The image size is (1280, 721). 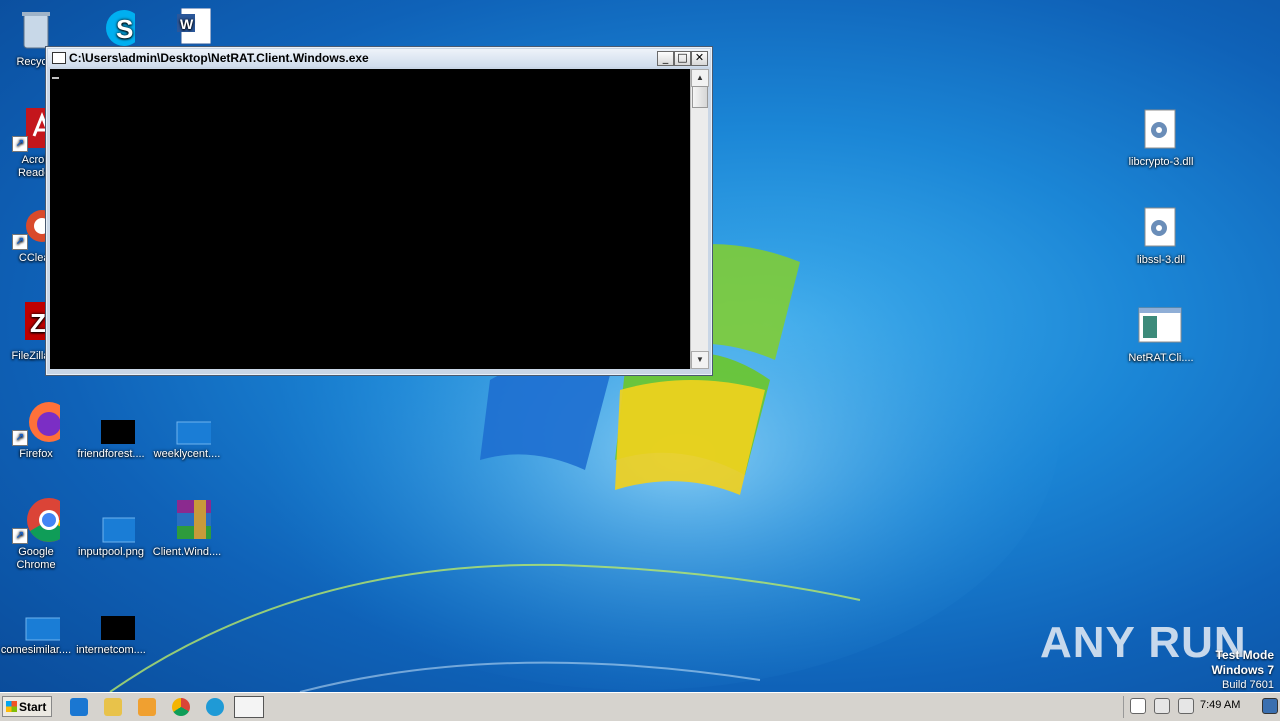 I want to click on scroll-down-arrow-icon: ▼, so click(x=700, y=360).